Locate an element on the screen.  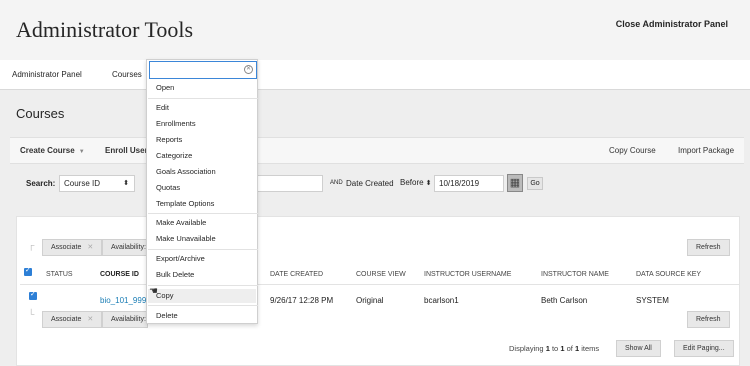
import-package-button: Import Package is located at coordinates (706, 150).